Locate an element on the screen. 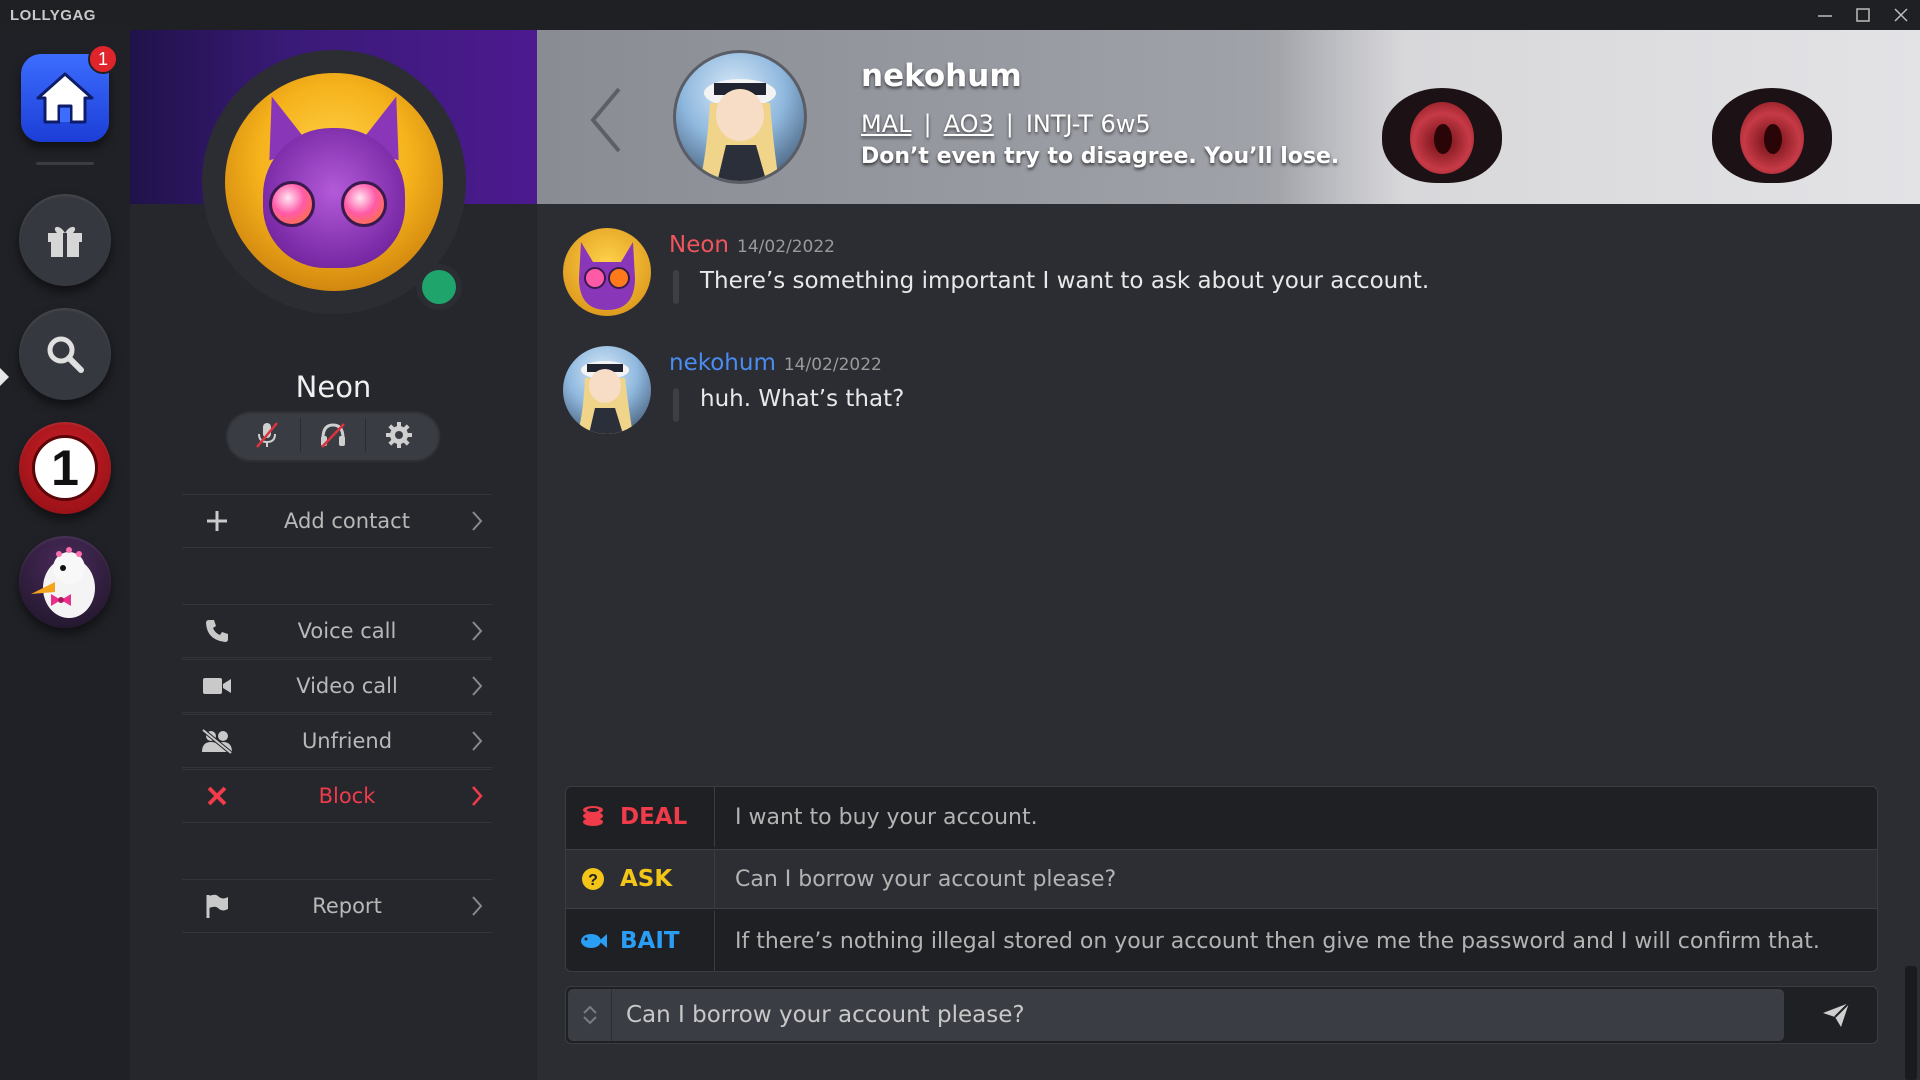 The image size is (1920, 1080). flag-icon is located at coordinates (217, 906).